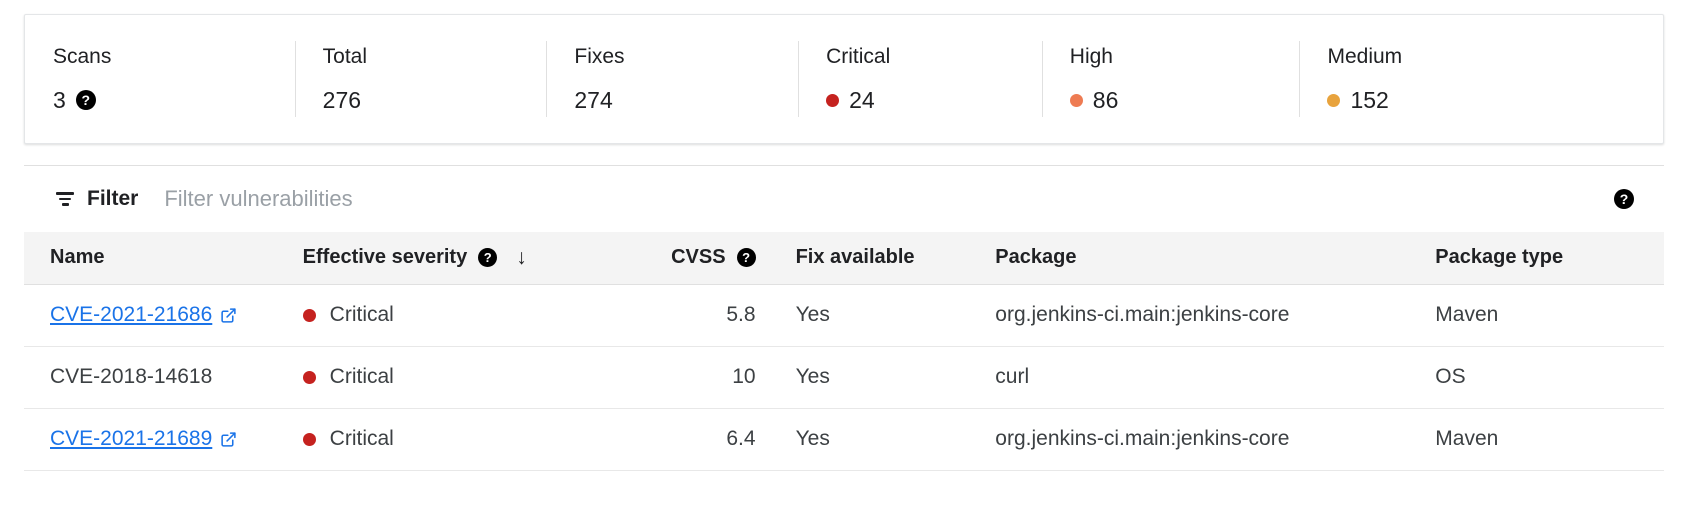 The image size is (1688, 516). What do you see at coordinates (65, 199) in the screenshot?
I see `filter-icon` at bounding box center [65, 199].